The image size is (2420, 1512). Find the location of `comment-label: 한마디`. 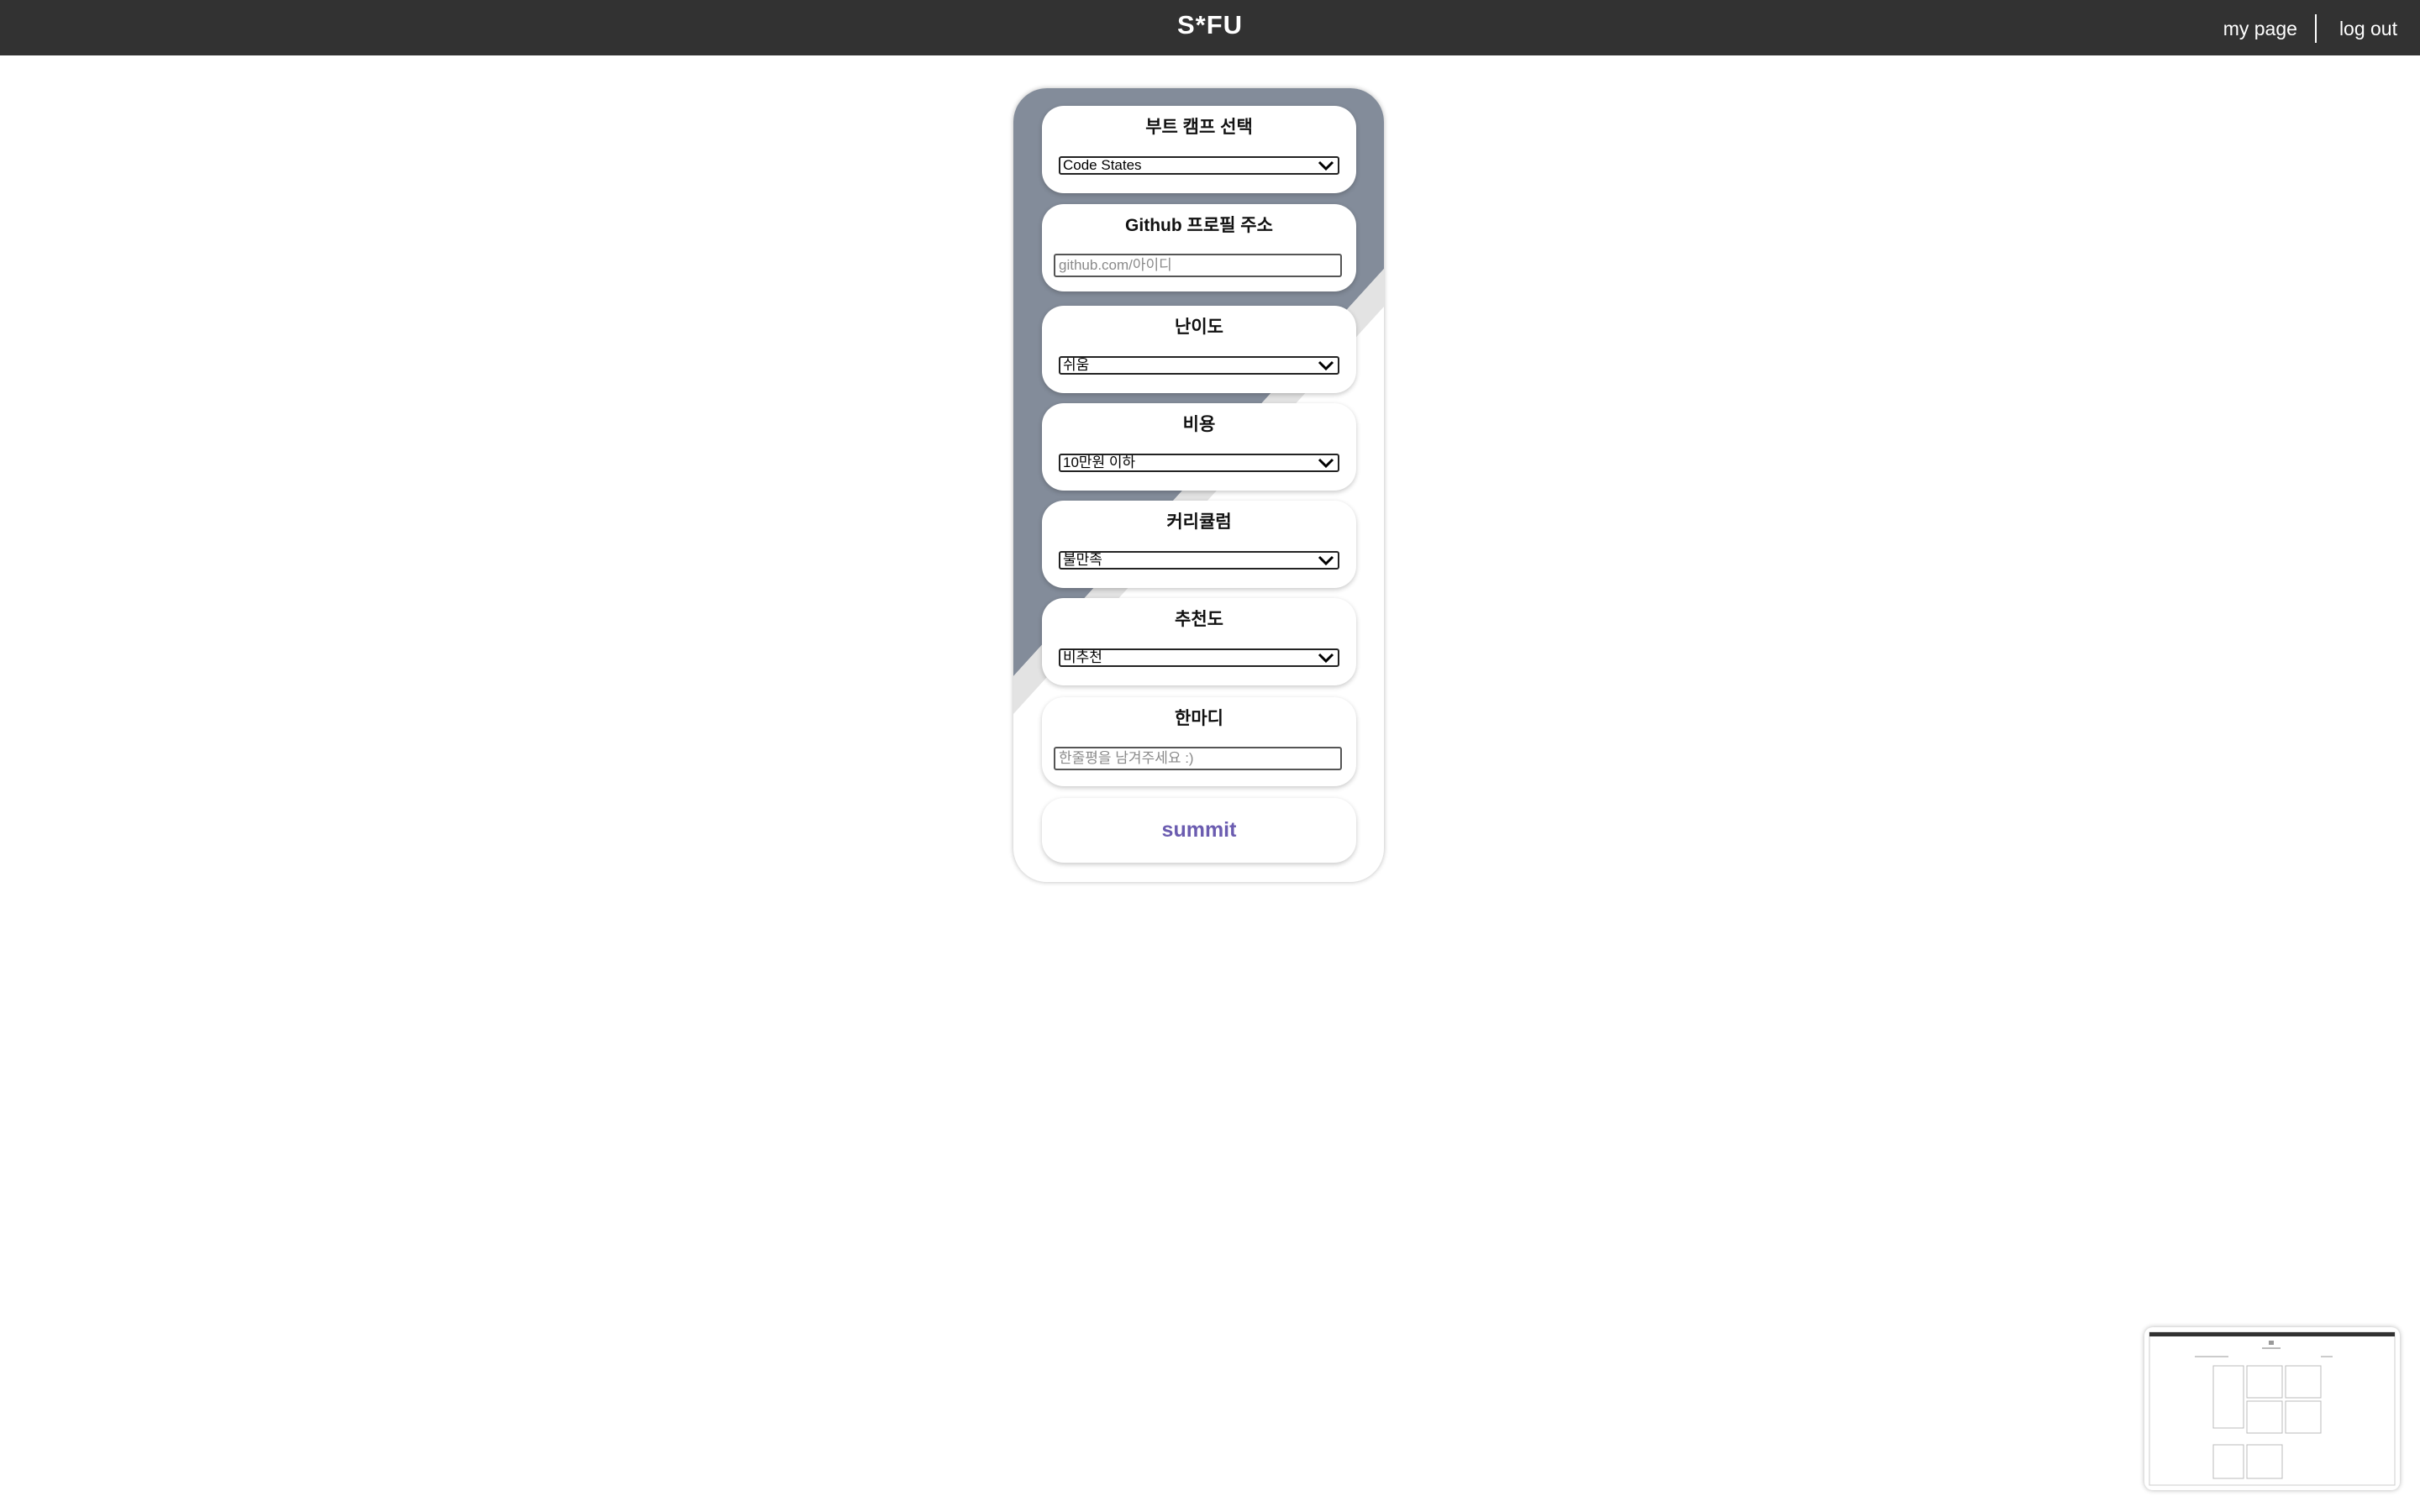

comment-label: 한마디 is located at coordinates (1199, 718).